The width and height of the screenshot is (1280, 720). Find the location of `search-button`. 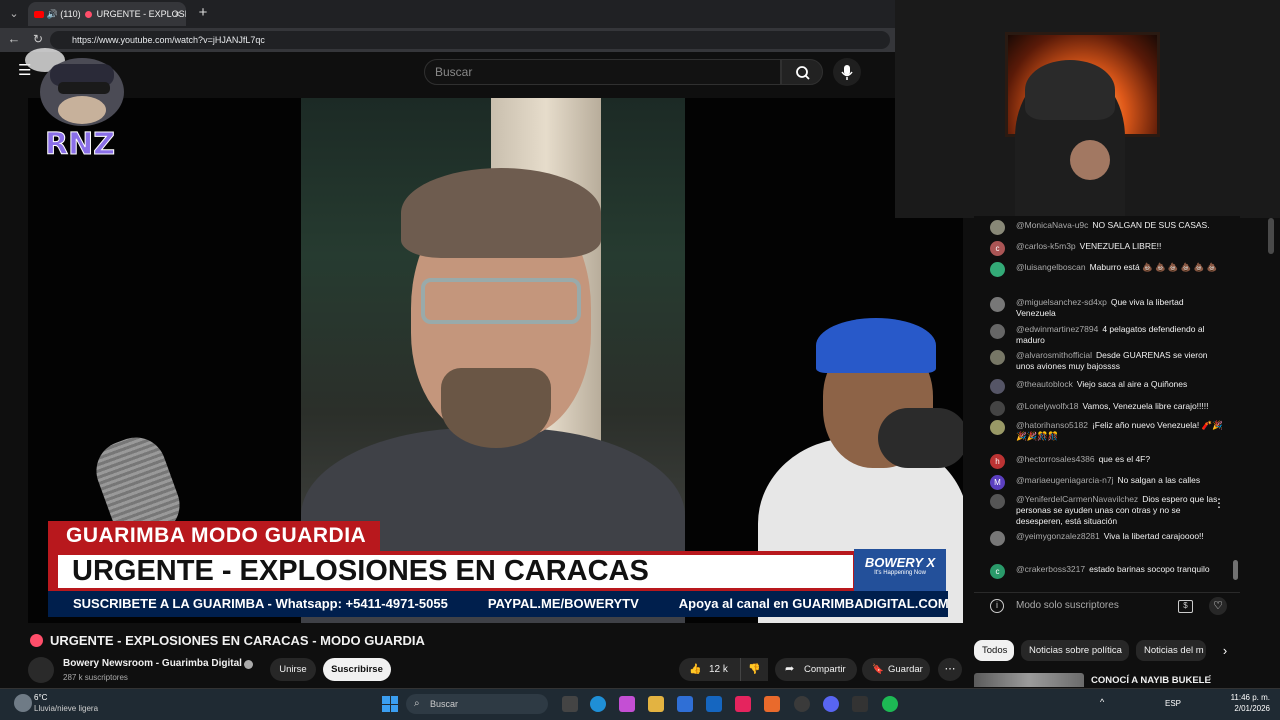

search-button is located at coordinates (802, 72).